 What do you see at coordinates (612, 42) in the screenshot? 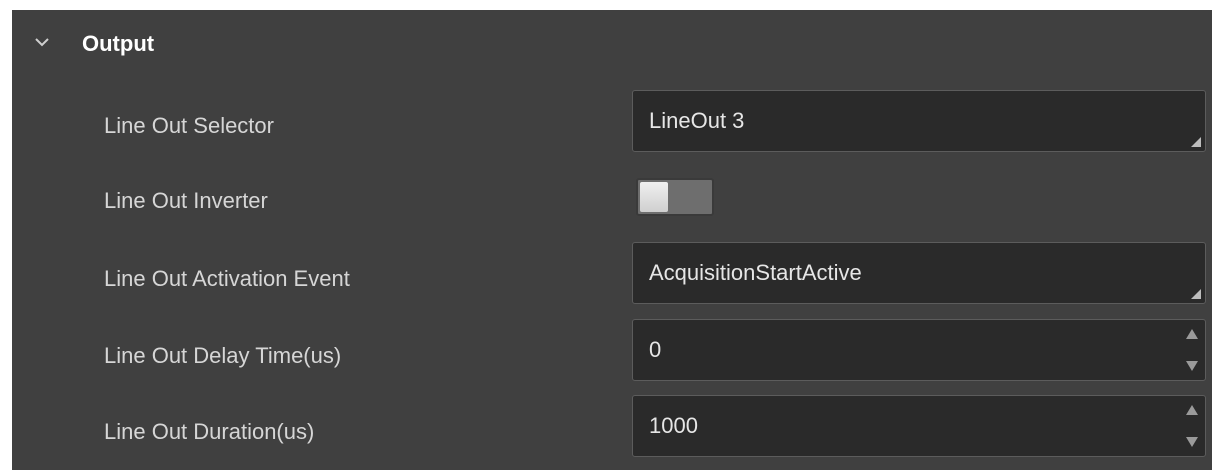
I see `output-section-header: Output` at bounding box center [612, 42].